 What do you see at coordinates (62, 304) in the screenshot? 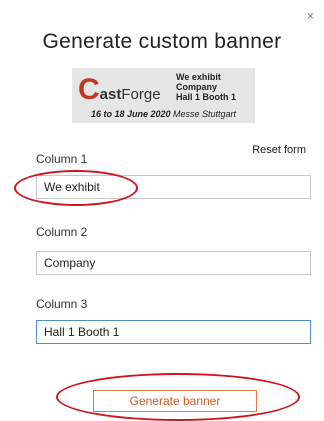
I see `column-3-label: Column 3` at bounding box center [62, 304].